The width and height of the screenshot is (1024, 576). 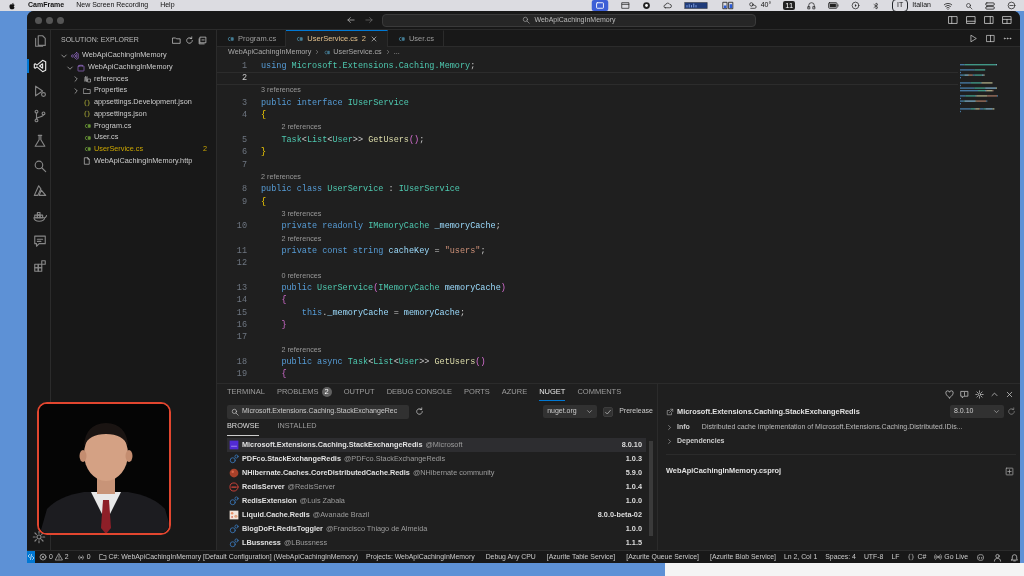 I want to click on secondary-sidebar-icon, so click(x=989, y=20).